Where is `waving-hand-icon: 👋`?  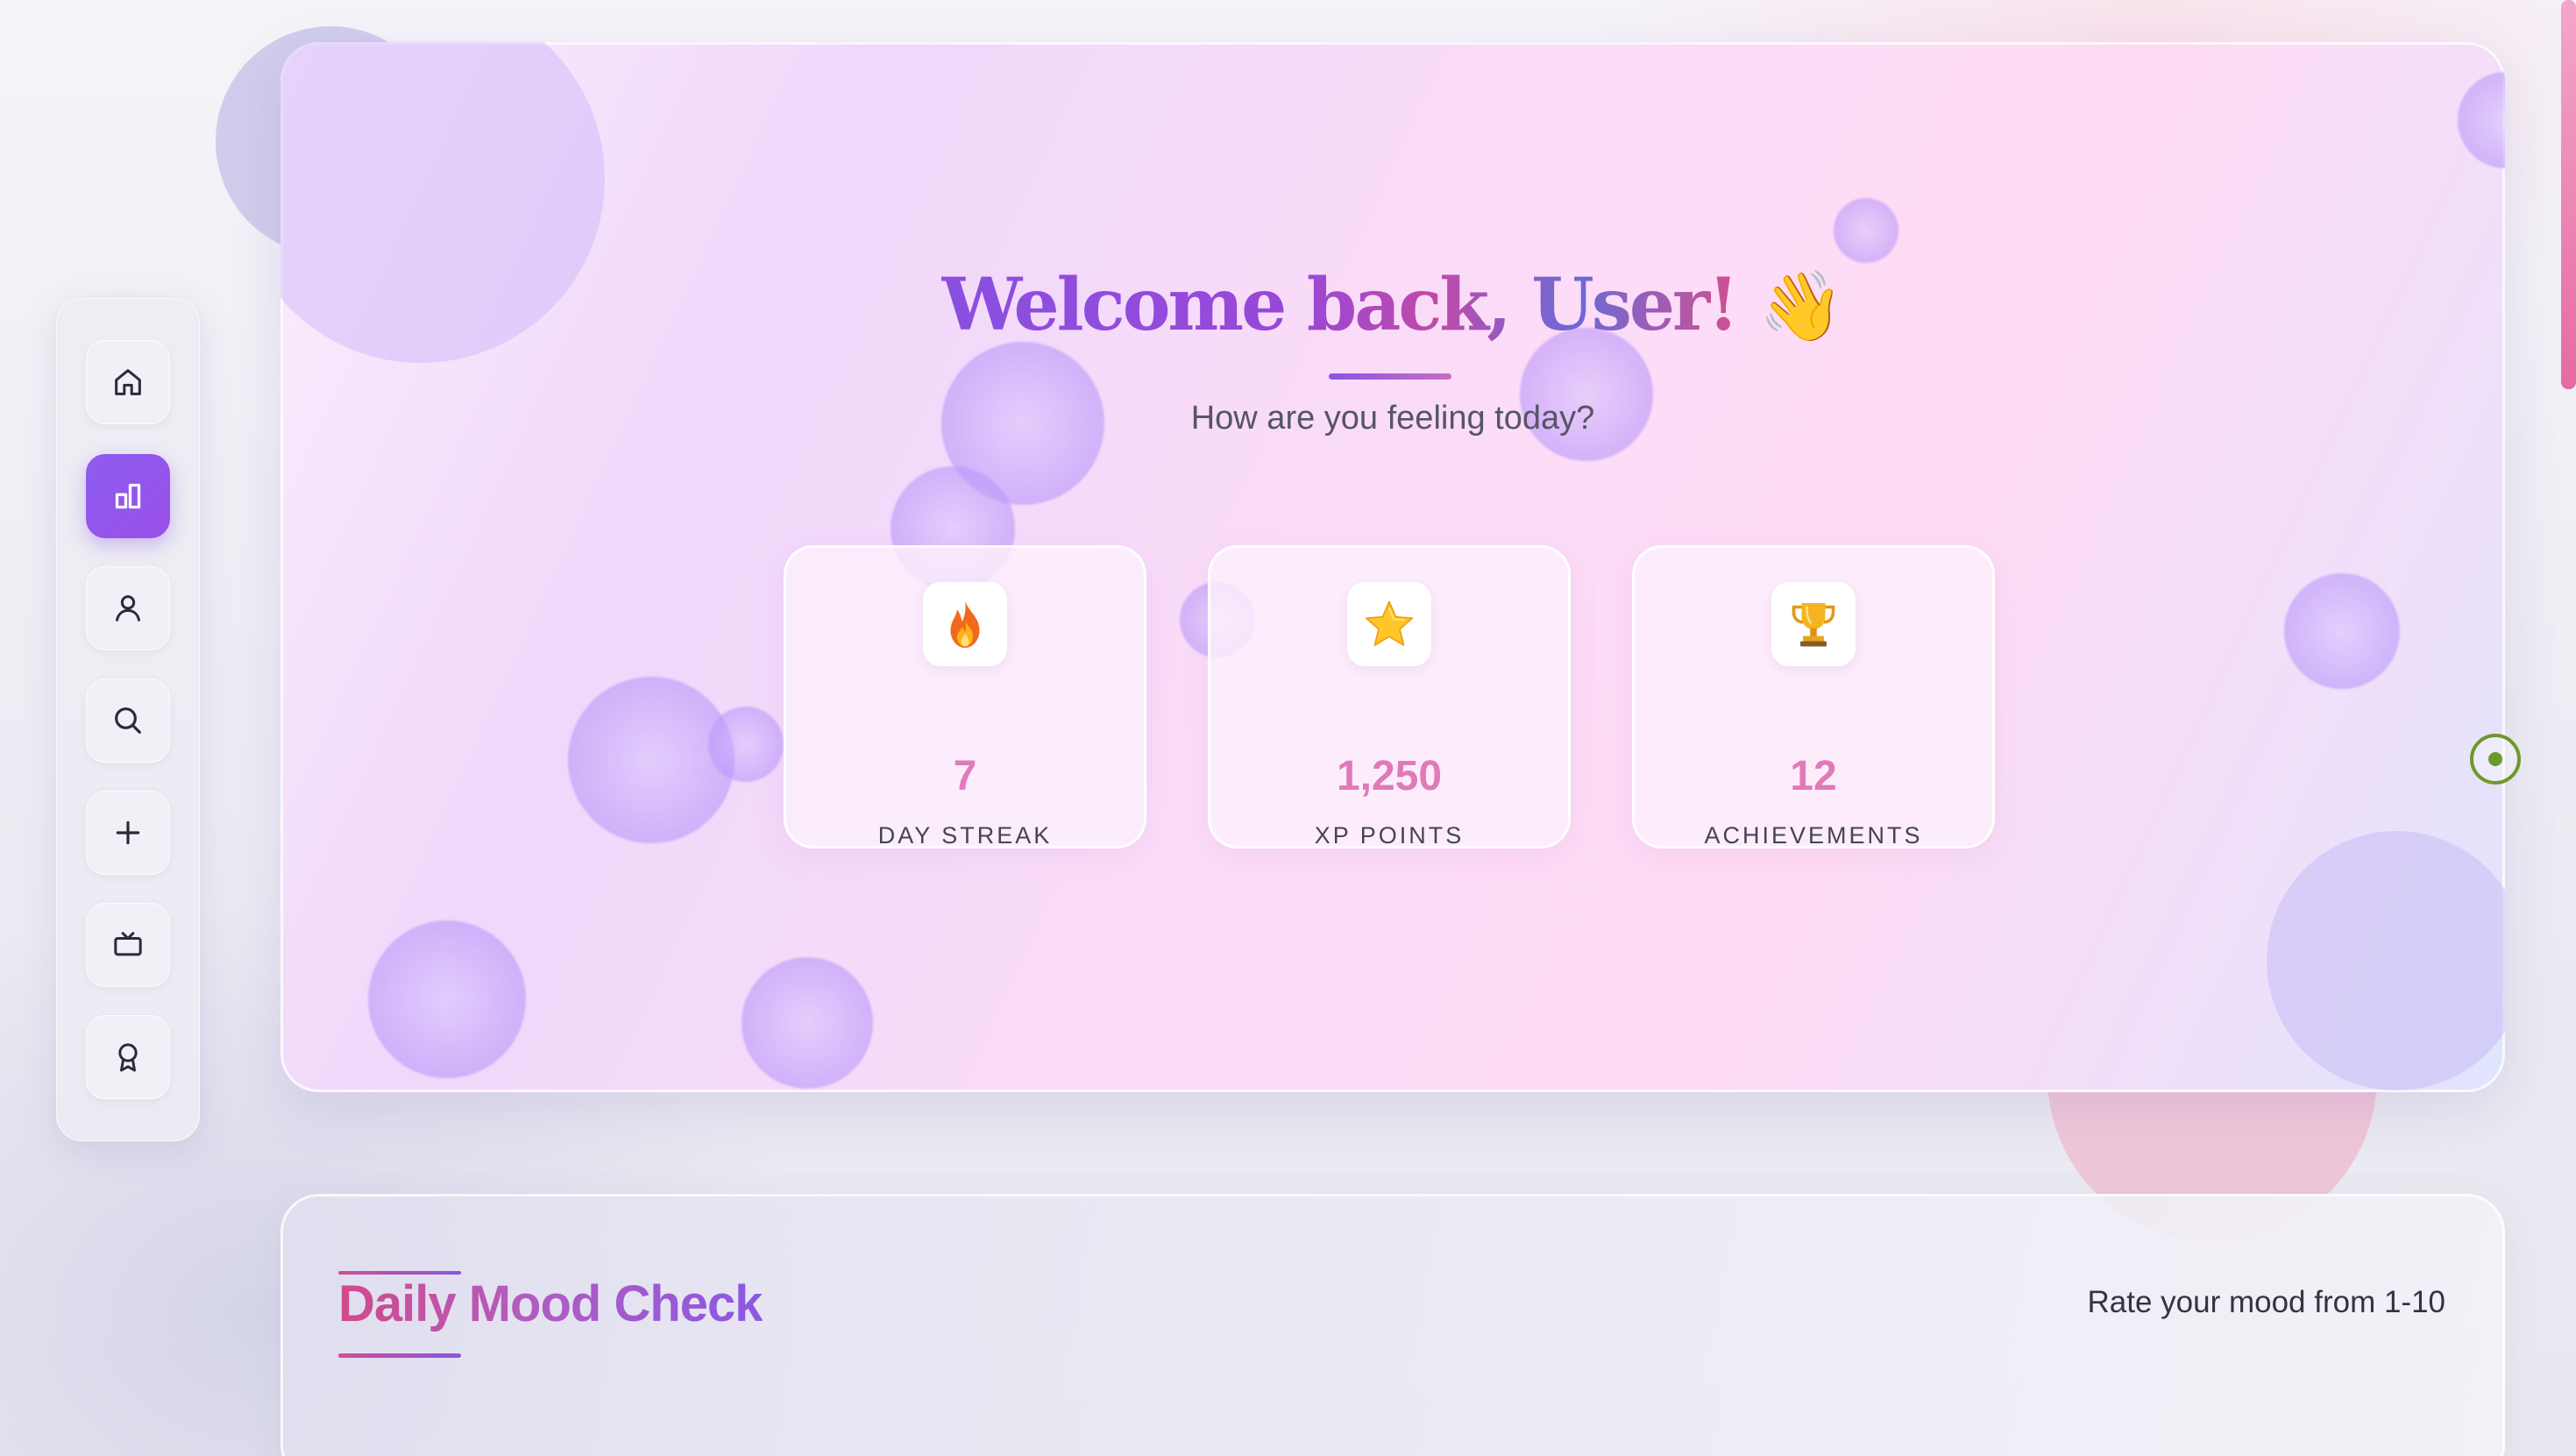
waving-hand-icon: 👋 is located at coordinates (1801, 306).